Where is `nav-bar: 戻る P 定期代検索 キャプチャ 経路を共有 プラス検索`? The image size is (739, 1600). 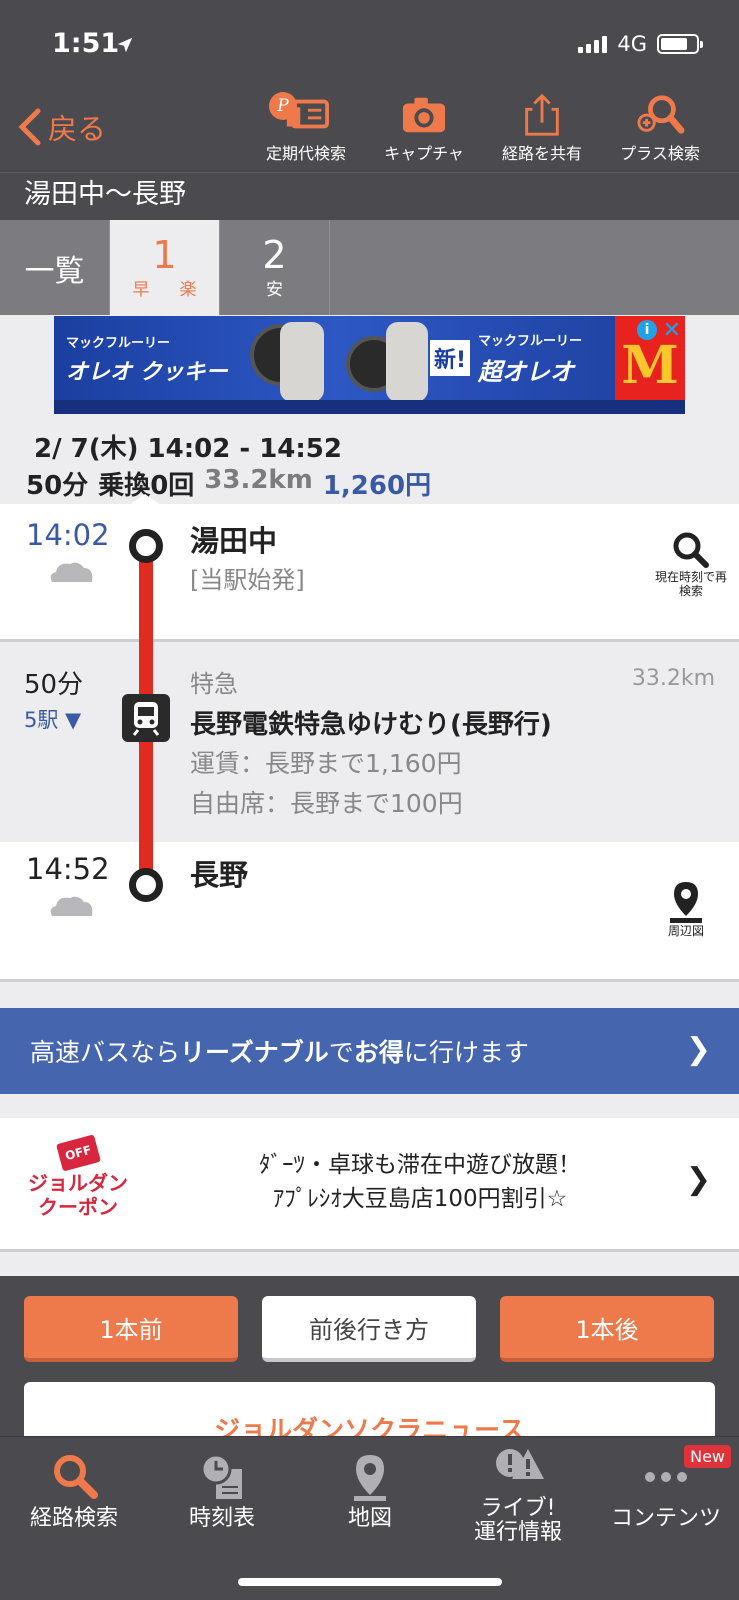
nav-bar: 戻る P 定期代検索 キャプチャ 経路を共有 プラス検索 is located at coordinates (369, 132).